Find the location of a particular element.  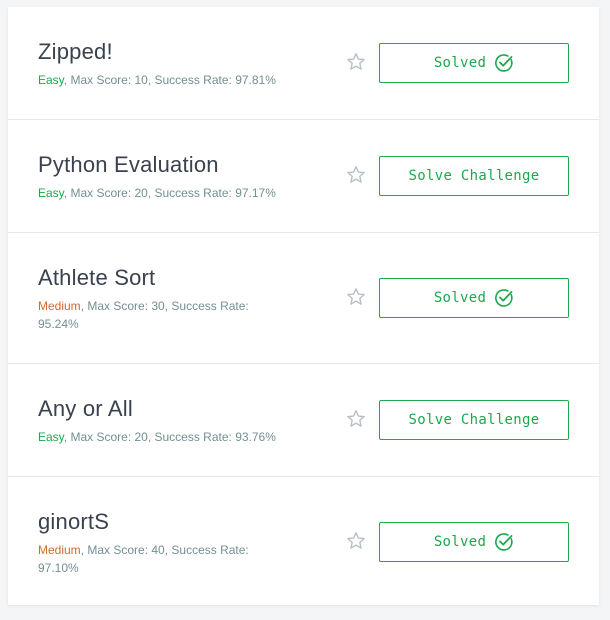

challenge-stats: , Max Score: 20, Success Rate: 93.76% is located at coordinates (169, 437).